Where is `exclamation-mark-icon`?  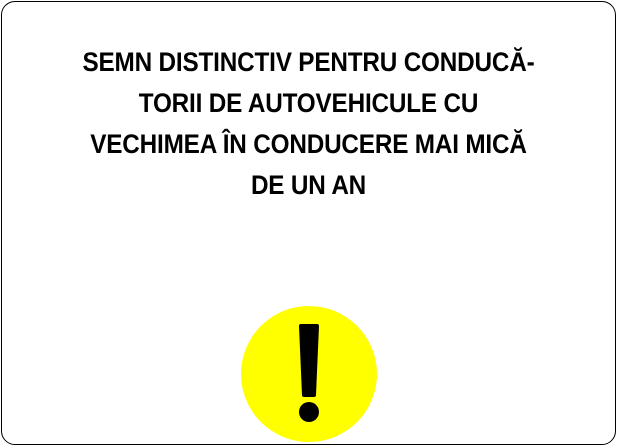
exclamation-mark-icon is located at coordinates (309, 373).